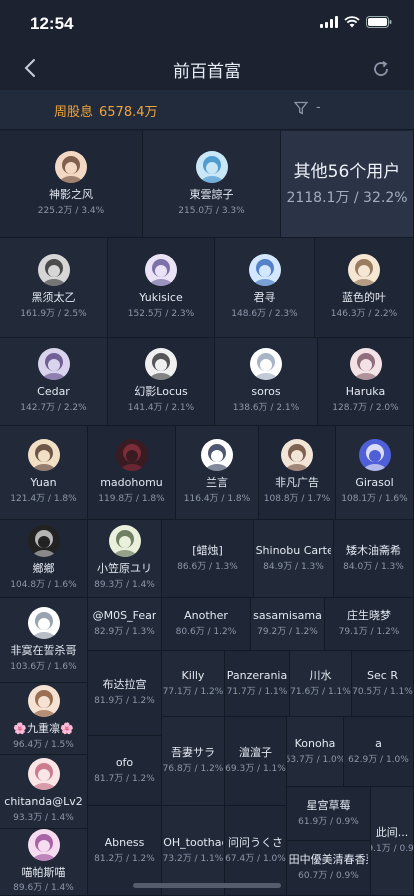 The width and height of the screenshot is (414, 896). What do you see at coordinates (266, 391) in the screenshot?
I see `user-name: soros` at bounding box center [266, 391].